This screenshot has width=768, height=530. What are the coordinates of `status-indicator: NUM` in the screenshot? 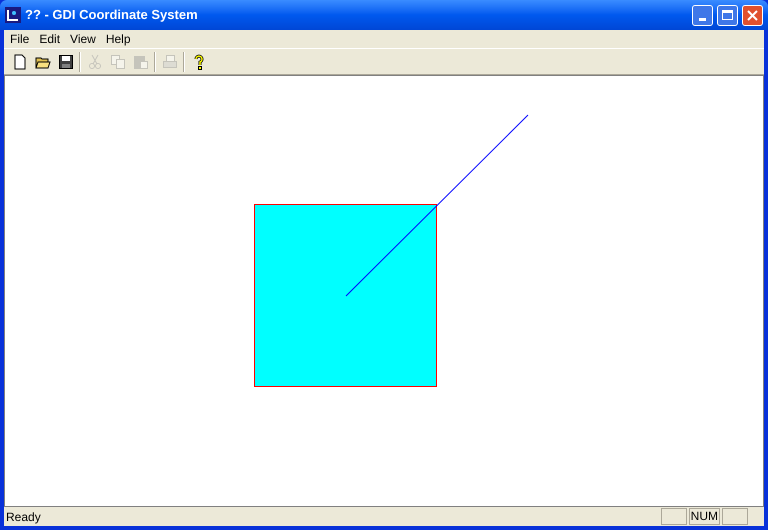 It's located at (704, 516).